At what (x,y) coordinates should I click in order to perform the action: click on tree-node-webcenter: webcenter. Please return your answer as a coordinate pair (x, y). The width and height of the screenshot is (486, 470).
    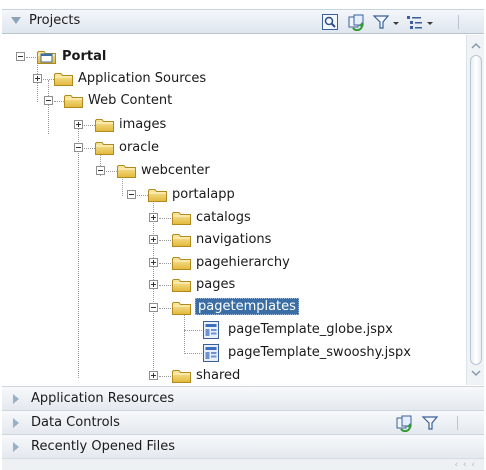
    Looking at the image, I should click on (232, 171).